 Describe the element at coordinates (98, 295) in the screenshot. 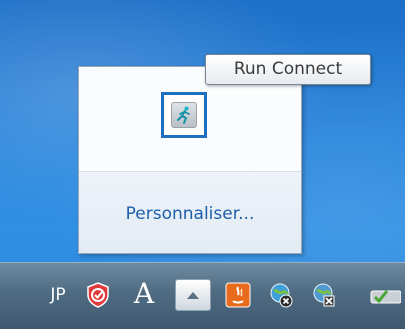

I see `antivirus-shield-icon` at that location.